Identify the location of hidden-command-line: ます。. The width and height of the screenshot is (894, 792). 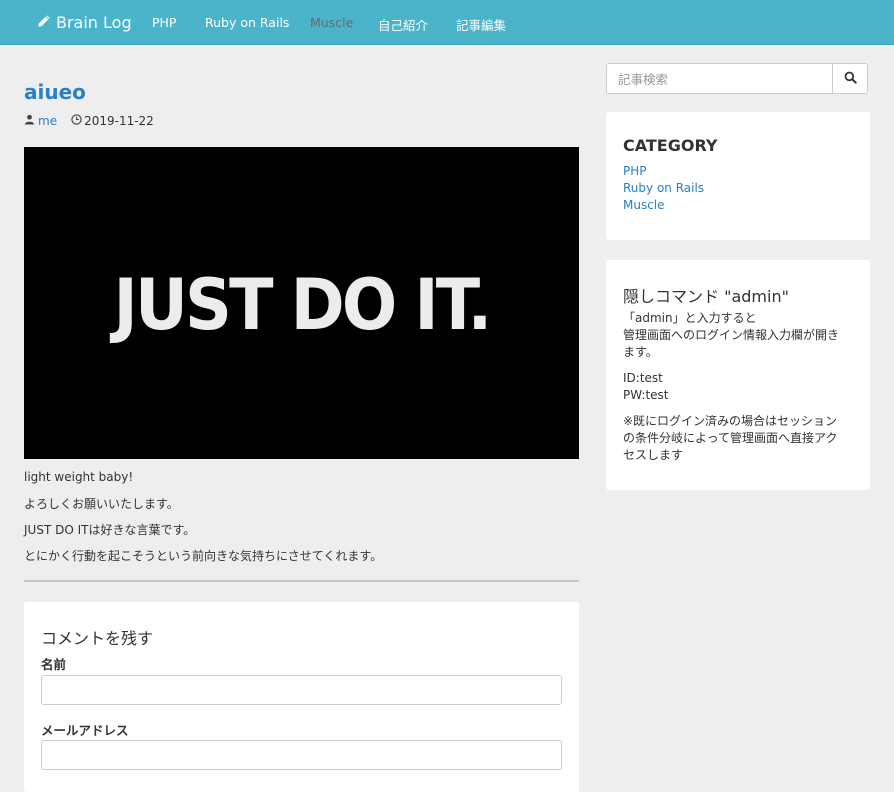
(640, 352).